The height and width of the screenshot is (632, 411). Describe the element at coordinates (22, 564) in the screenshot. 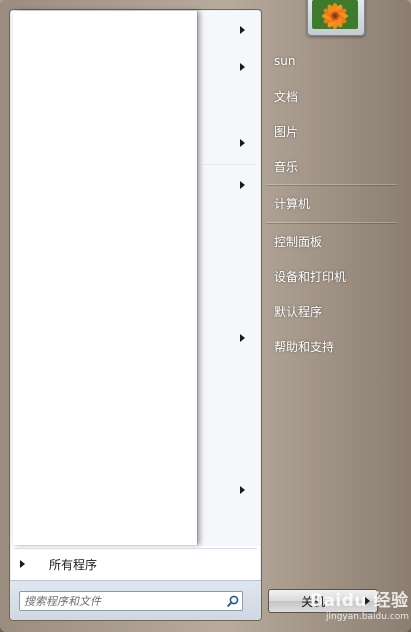

I see `expand-arrow-icon` at that location.